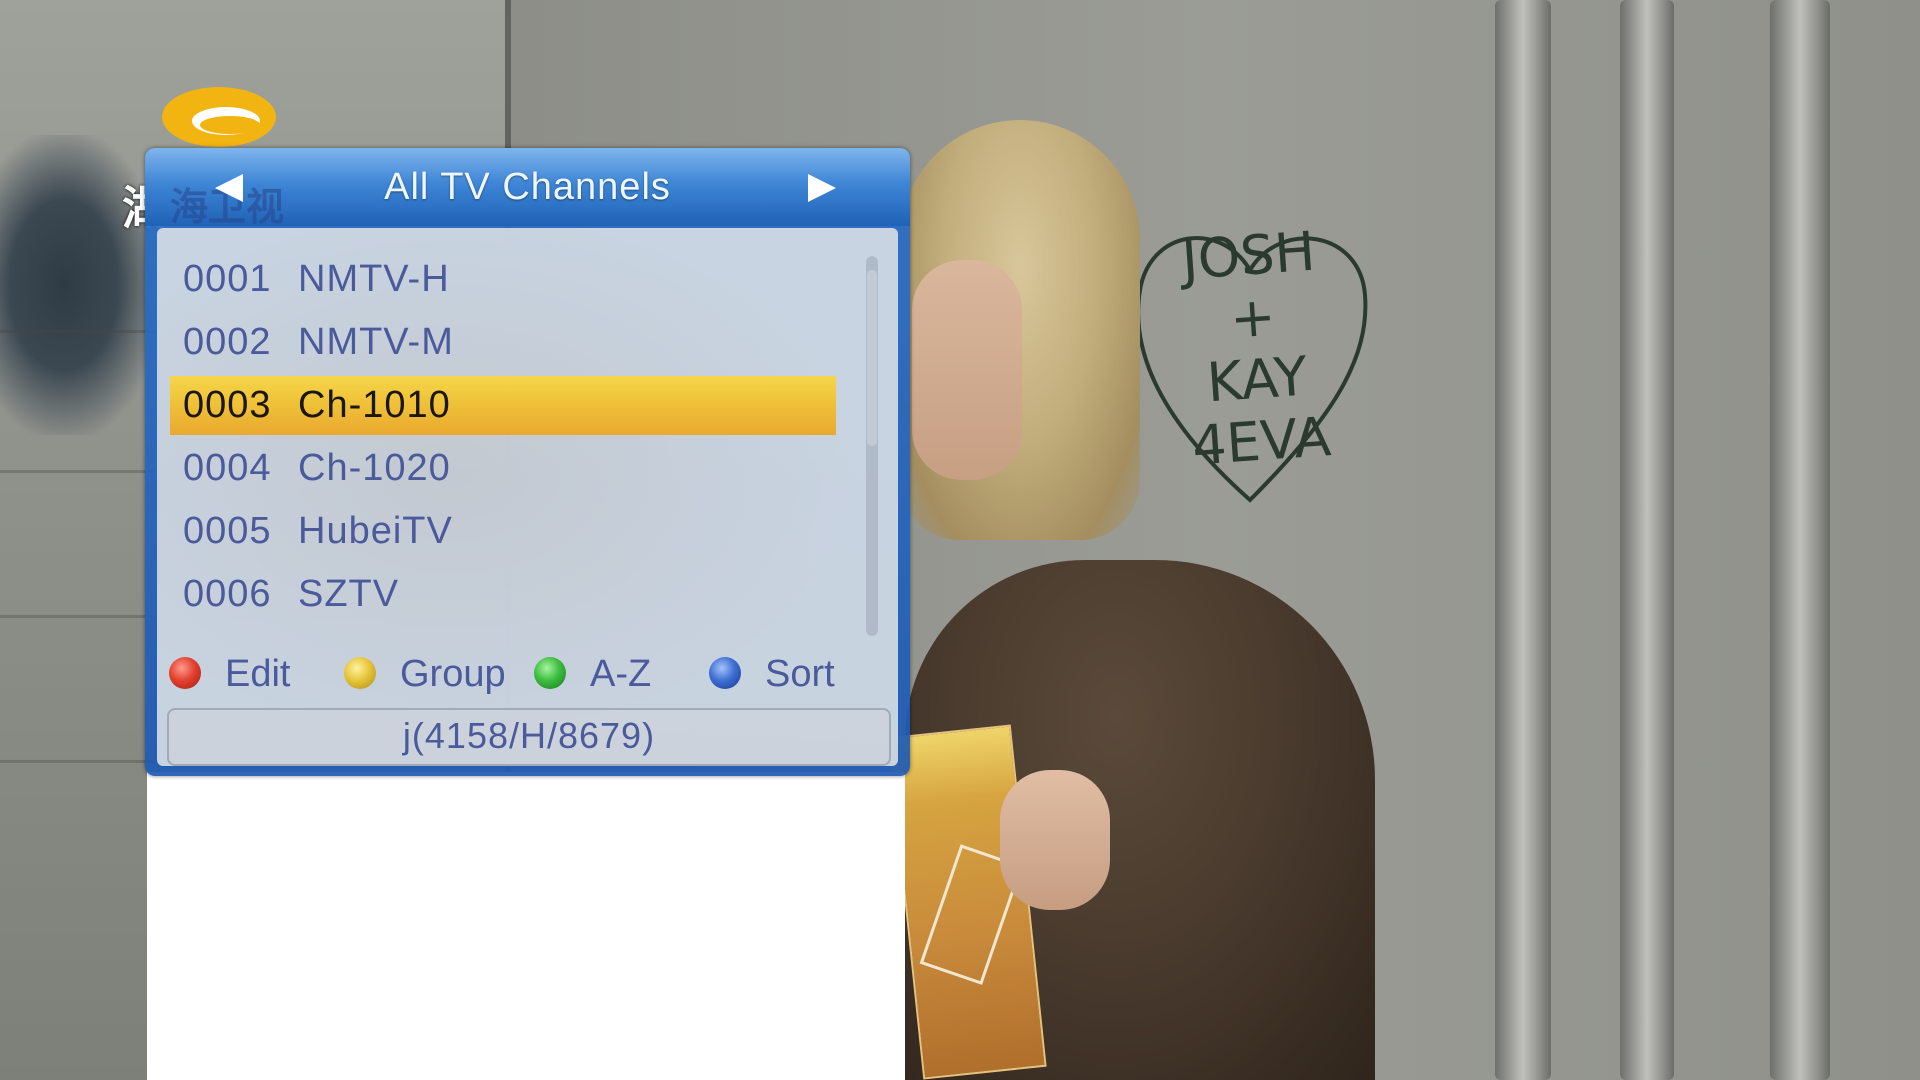 This screenshot has width=1920, height=1080. What do you see at coordinates (219, 117) in the screenshot?
I see `channel-logo-icon` at bounding box center [219, 117].